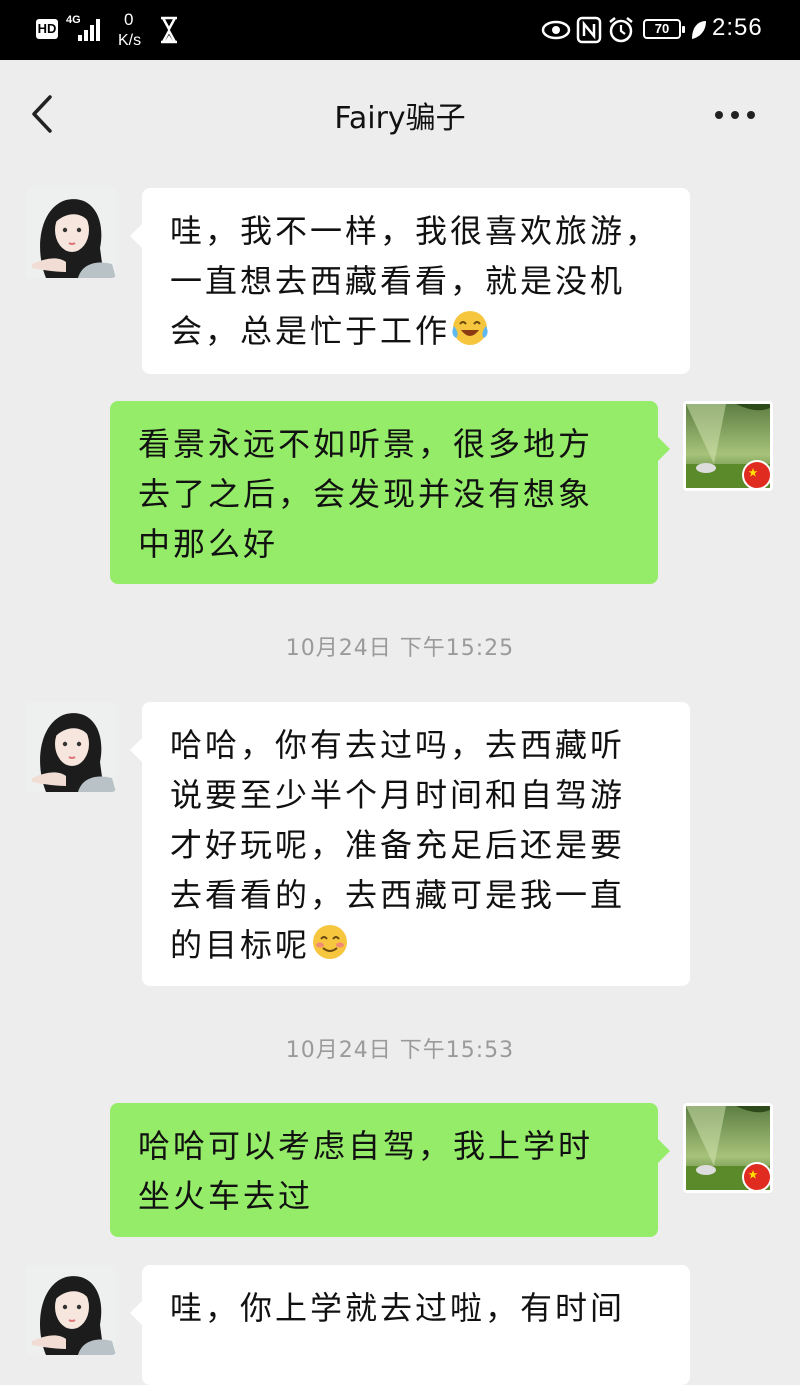 This screenshot has height=1385, width=800. I want to click on hd-indicator: HD, so click(47, 29).